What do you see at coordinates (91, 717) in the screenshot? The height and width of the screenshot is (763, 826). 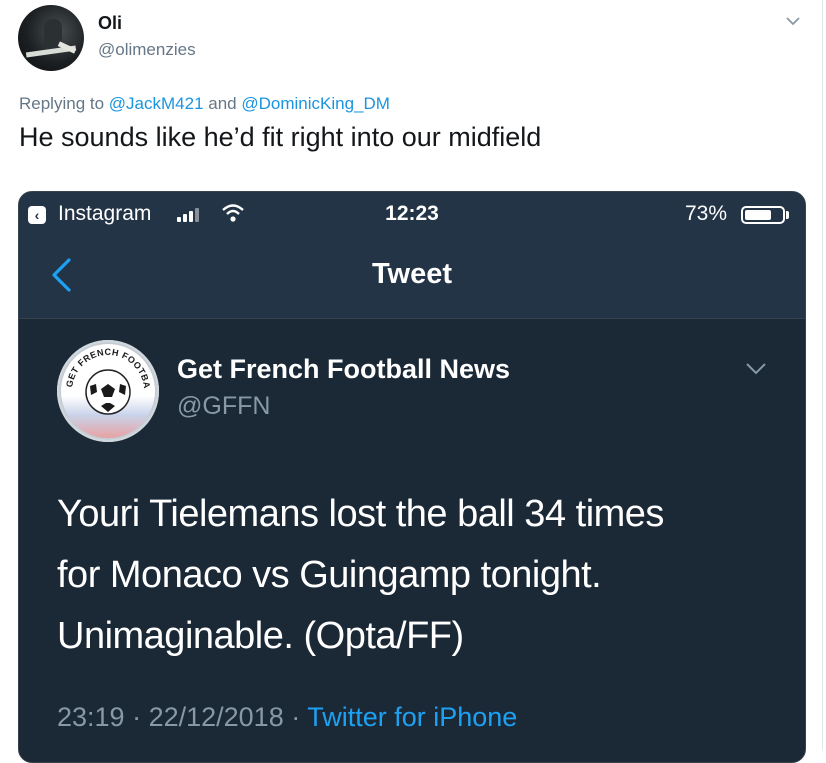 I see `tweet-time: 23:19` at bounding box center [91, 717].